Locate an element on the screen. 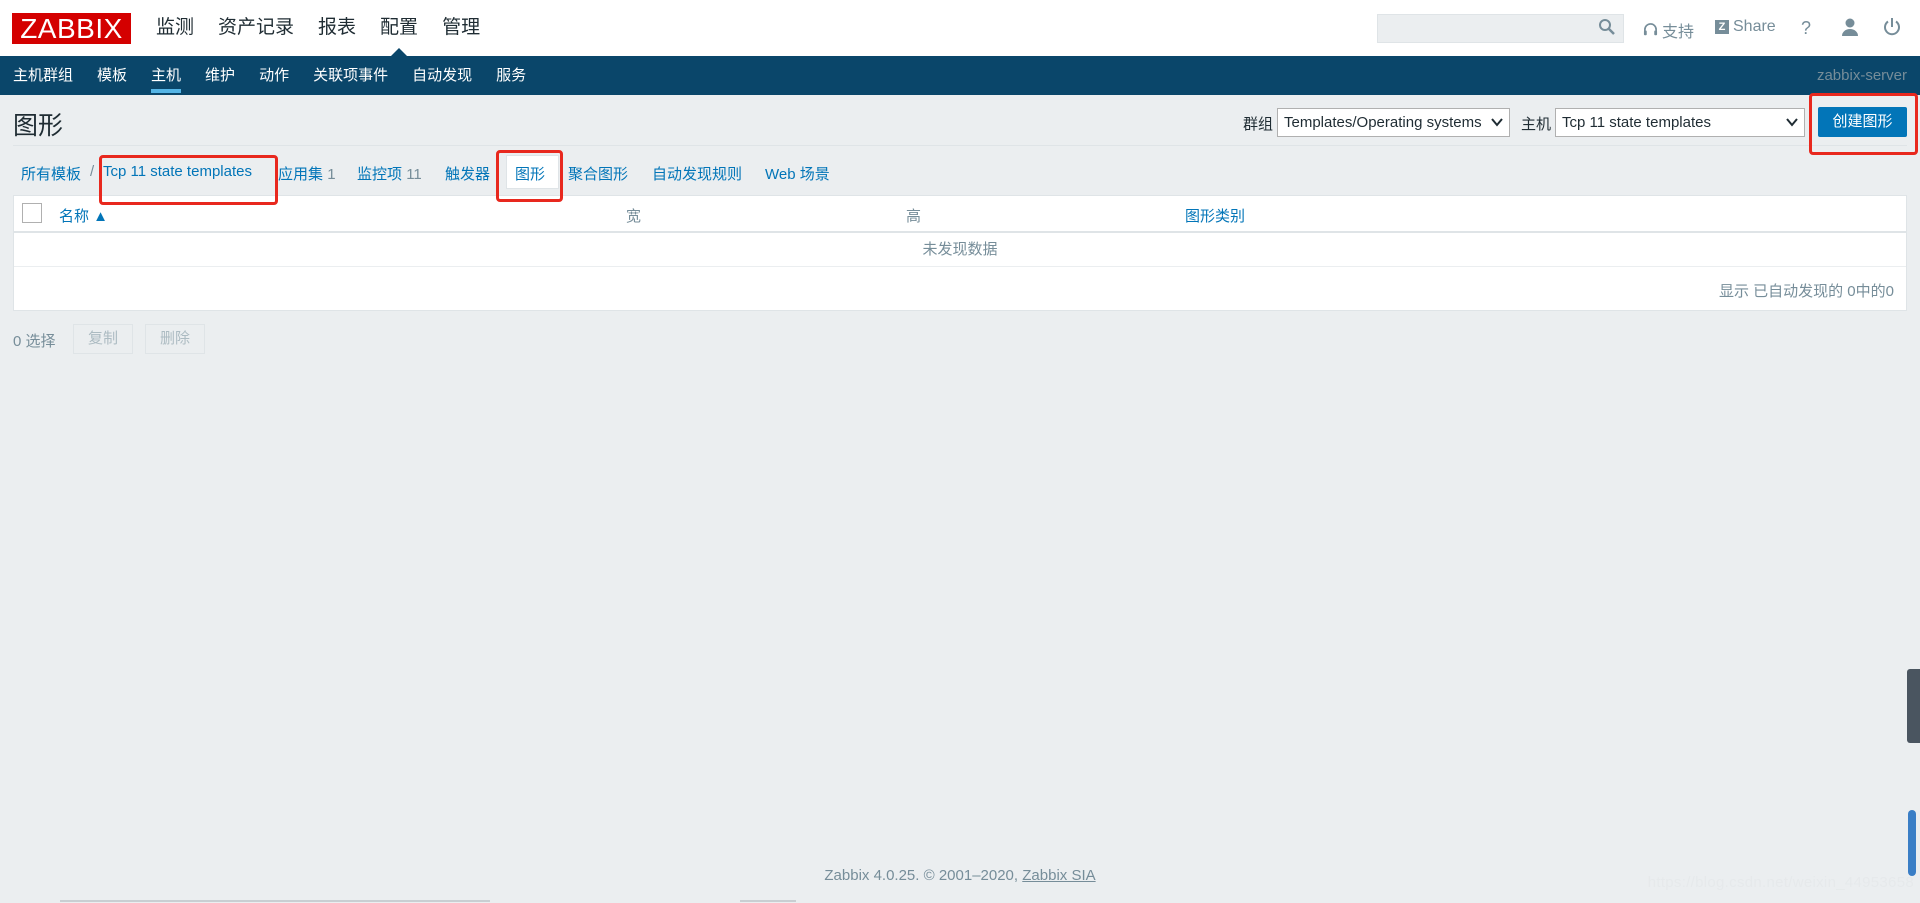 The width and height of the screenshot is (1920, 903). paging-info: 显示 已自动发现的 0中的0 is located at coordinates (1806, 291).